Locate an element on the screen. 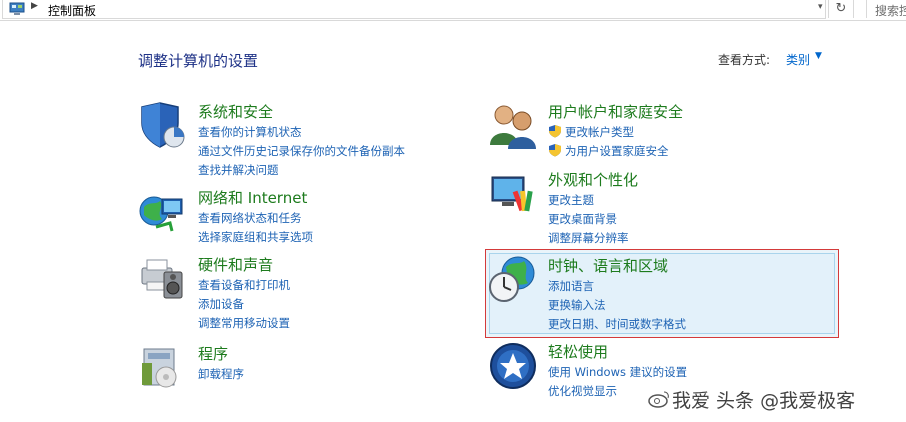 The image size is (906, 422). link-add-language: 添加语言 is located at coordinates (617, 286).